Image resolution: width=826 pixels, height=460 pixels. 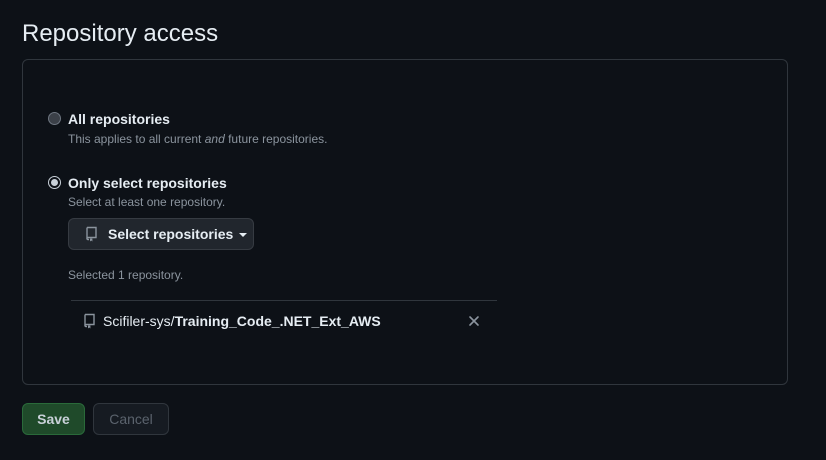 What do you see at coordinates (131, 419) in the screenshot?
I see `cancel-button: Cancel` at bounding box center [131, 419].